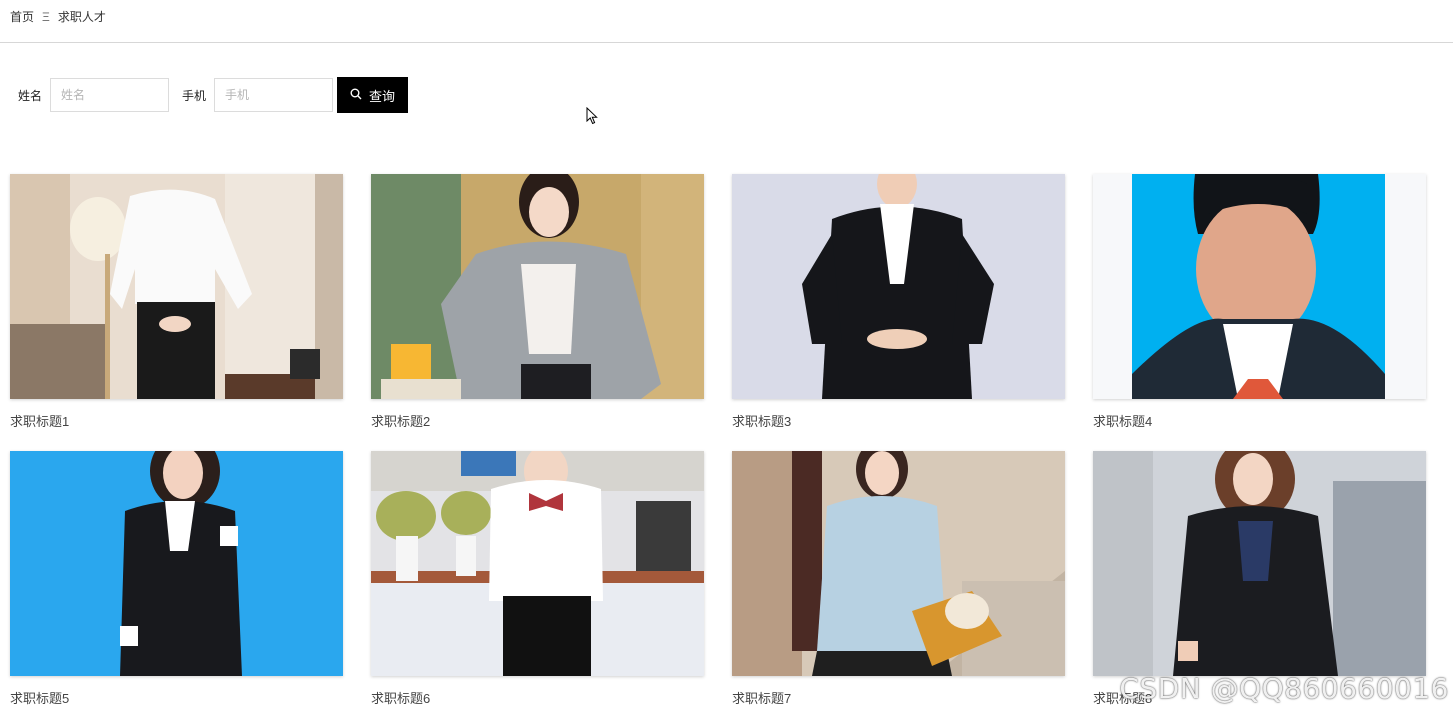 The image size is (1453, 714). Describe the element at coordinates (176, 420) in the screenshot. I see `talent-title-1: 求职标题1` at that location.